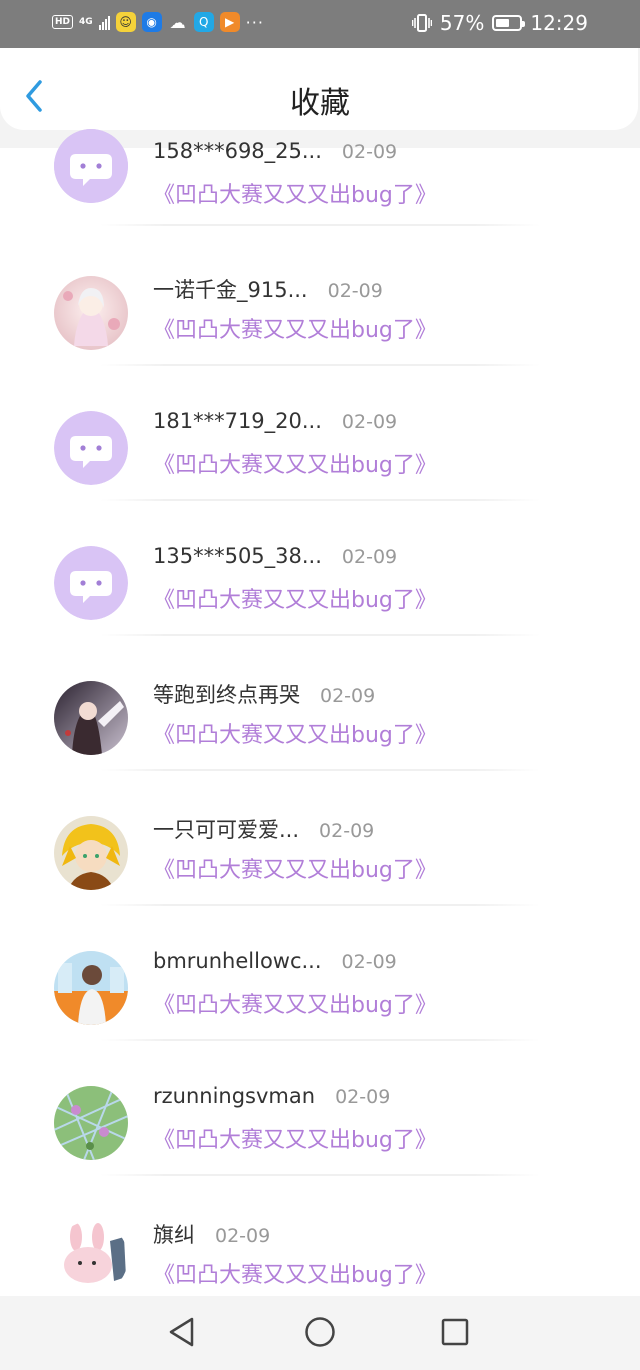 This screenshot has height=1370, width=640. I want to click on item-header: 158***698_25... 02-09, so click(275, 151).